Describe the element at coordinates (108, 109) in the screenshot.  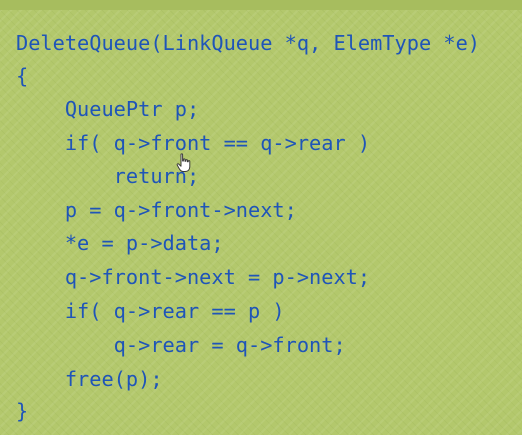
I see `code-line-declare-p: QueuePtr p;` at that location.